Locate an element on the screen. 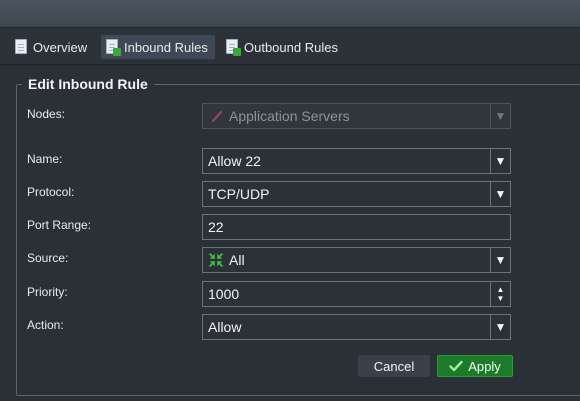 The image size is (580, 401). priority-label: Priority: is located at coordinates (47, 292).